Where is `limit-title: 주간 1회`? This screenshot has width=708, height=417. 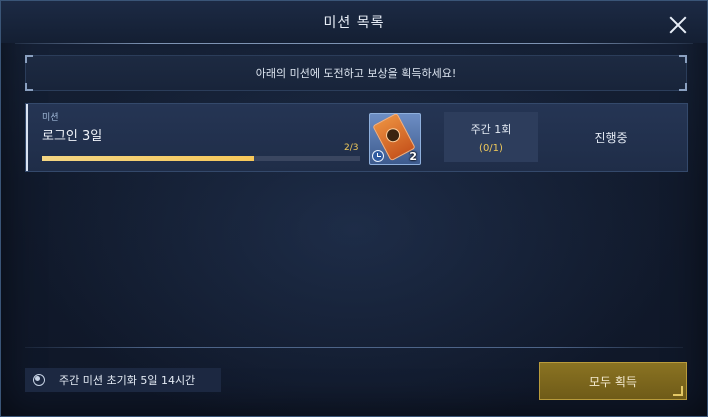
limit-title: 주간 1회 is located at coordinates (491, 129).